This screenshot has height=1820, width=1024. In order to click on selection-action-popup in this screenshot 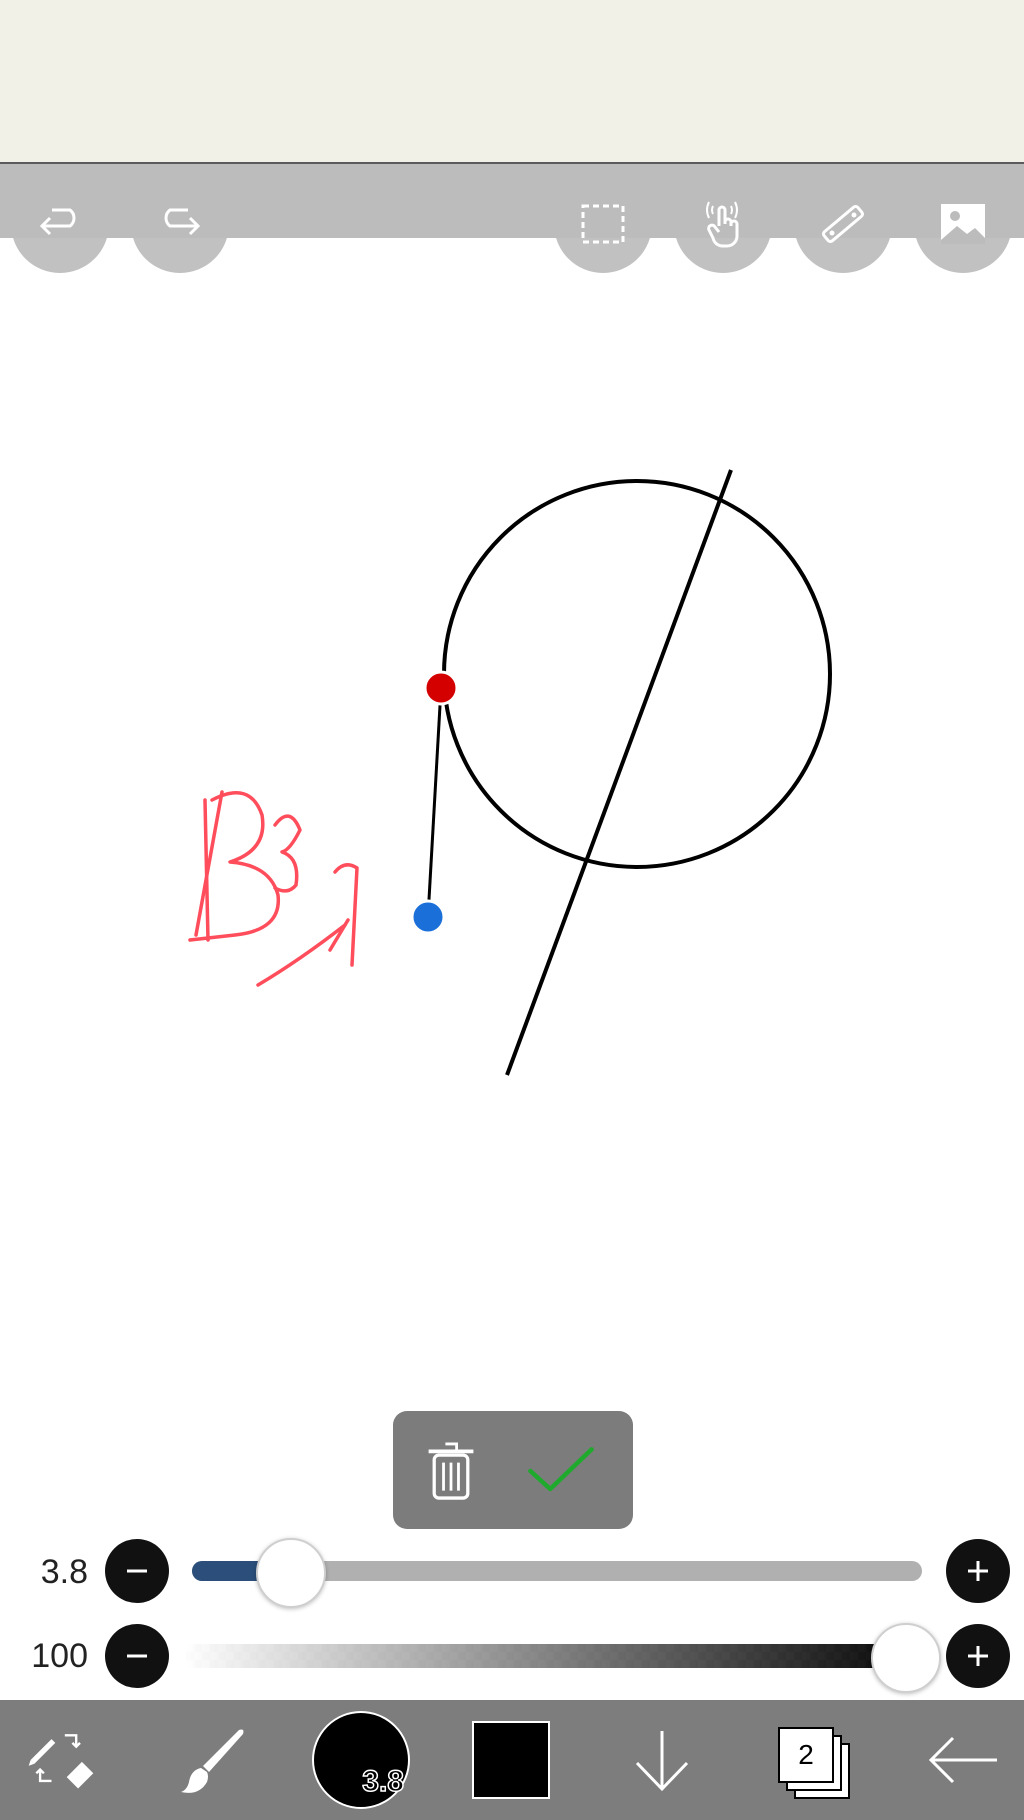, I will do `click(513, 1470)`.